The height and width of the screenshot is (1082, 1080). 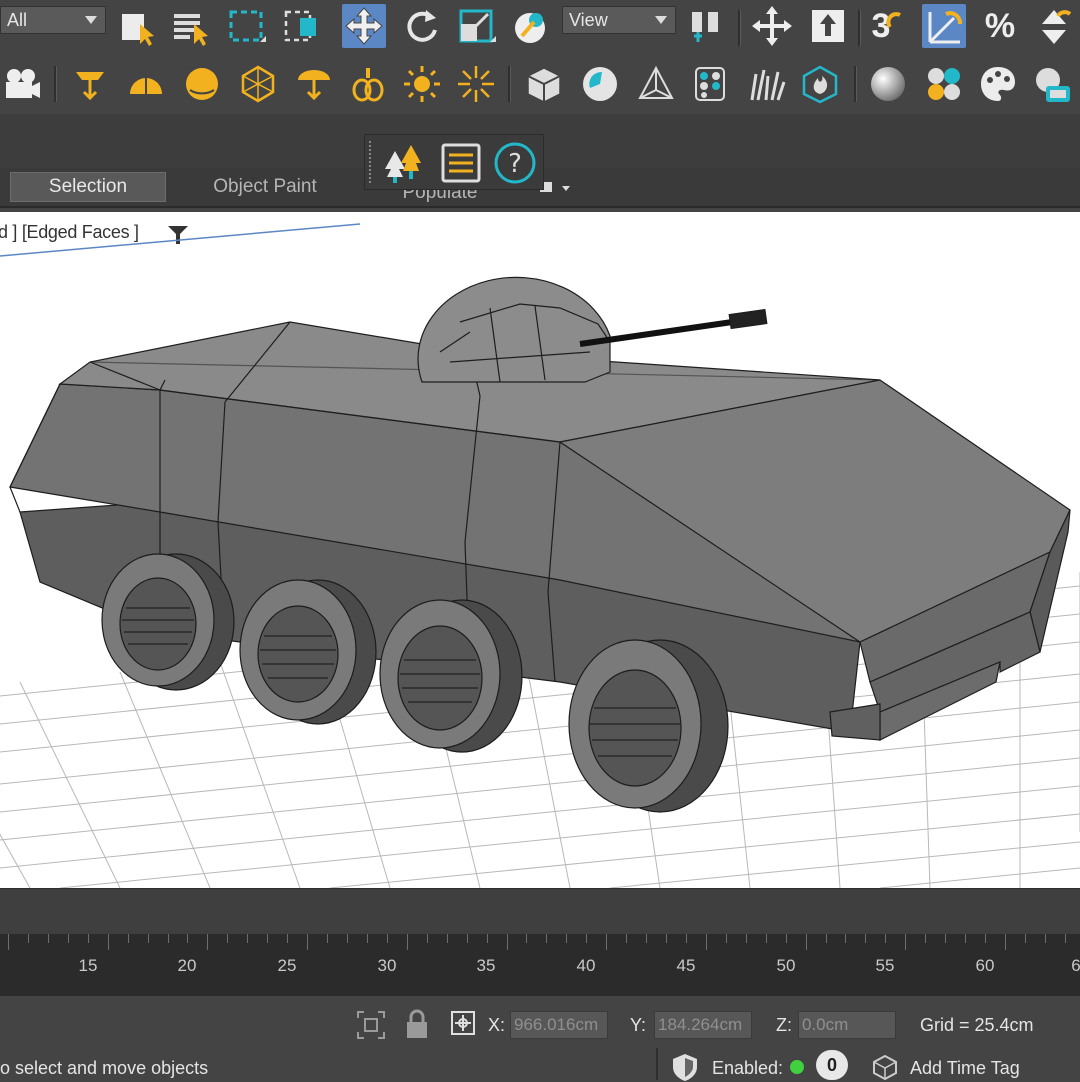 What do you see at coordinates (1054, 26) in the screenshot?
I see `spinner-snap-button` at bounding box center [1054, 26].